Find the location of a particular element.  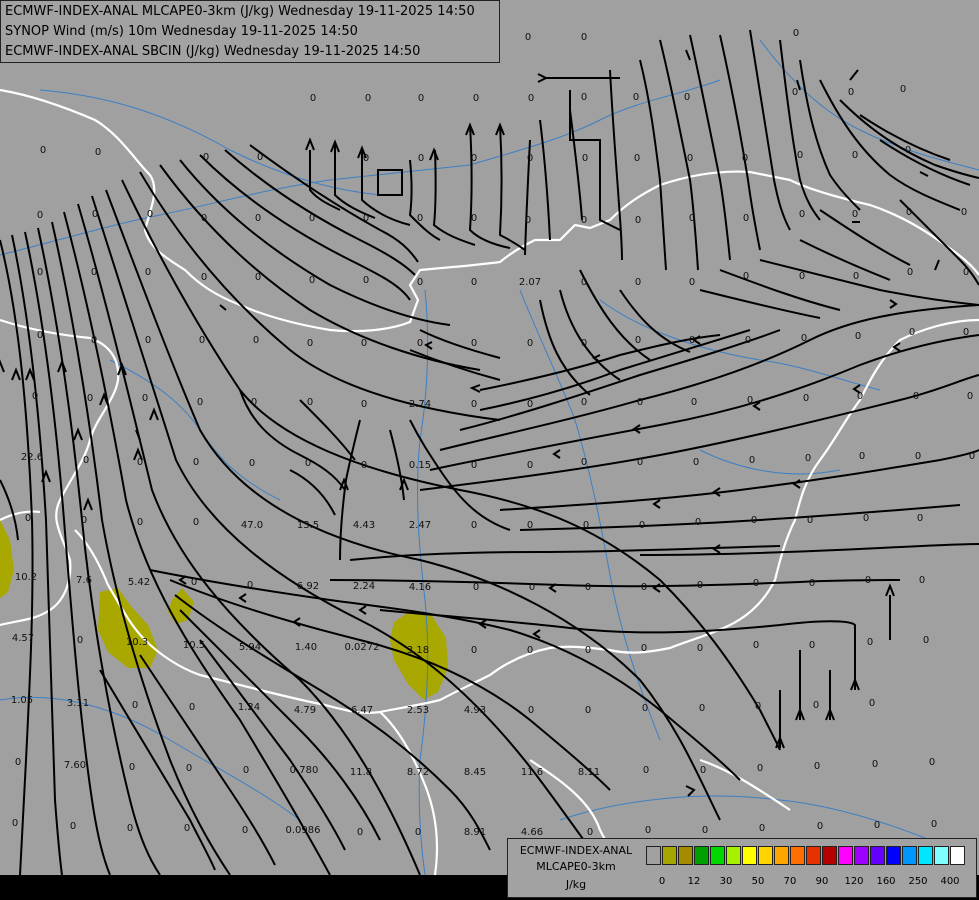

station-value: 0.780 is located at coordinates (304, 770).